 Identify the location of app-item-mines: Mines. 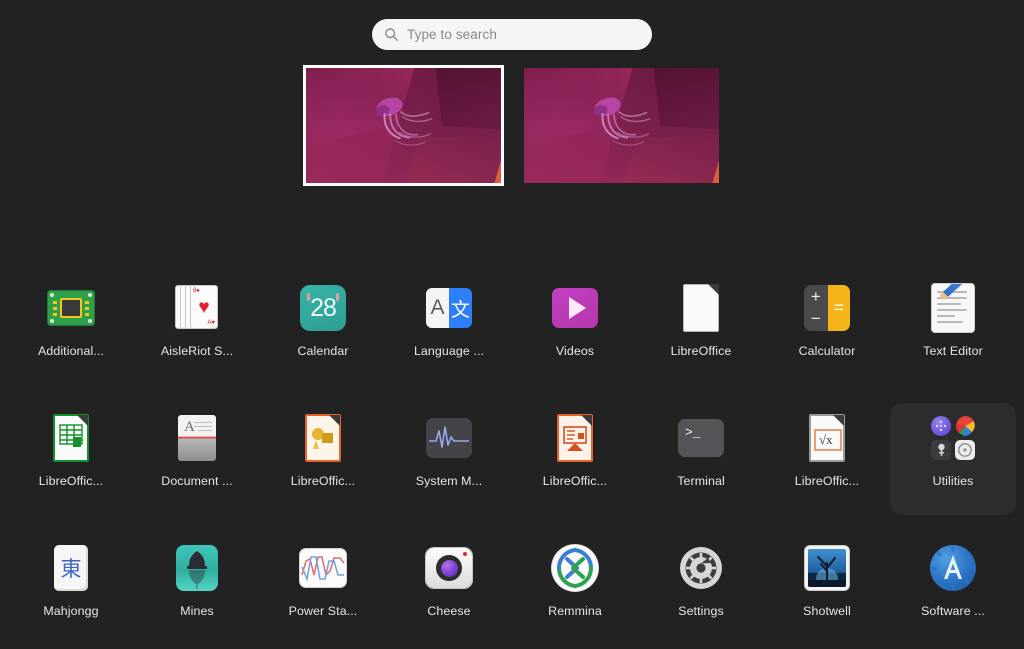
(197, 589).